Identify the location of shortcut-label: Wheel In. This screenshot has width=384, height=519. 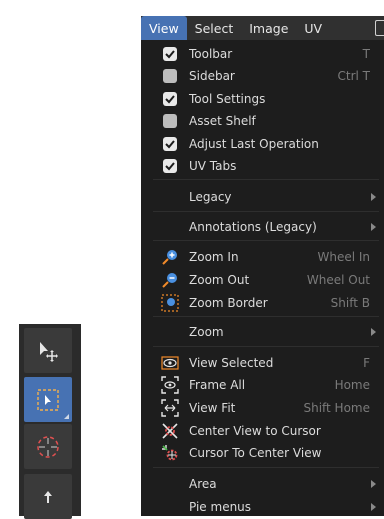
(343, 257).